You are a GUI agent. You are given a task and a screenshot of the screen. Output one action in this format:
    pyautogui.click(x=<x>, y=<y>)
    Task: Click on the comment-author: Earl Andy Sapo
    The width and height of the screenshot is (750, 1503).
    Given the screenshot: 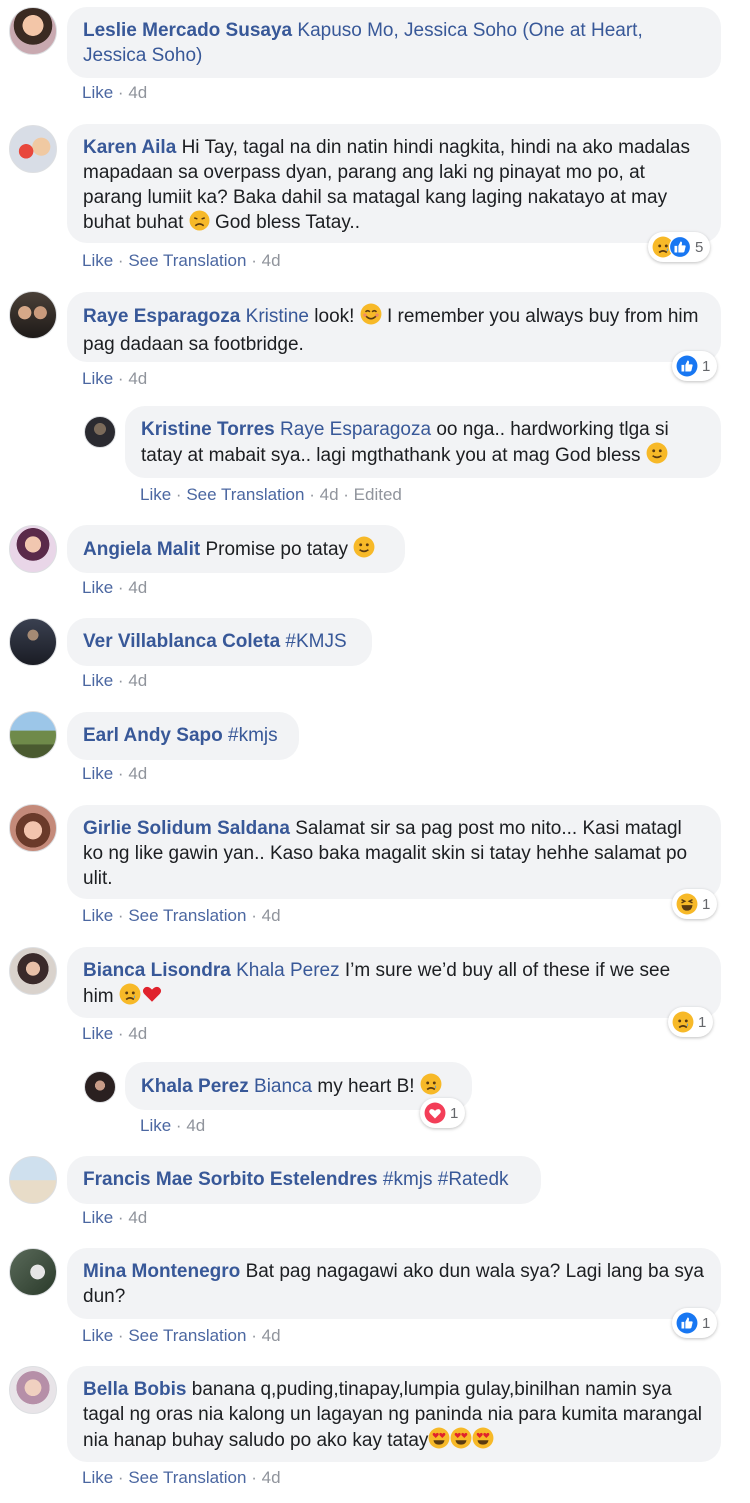 What is the action you would take?
    pyautogui.click(x=153, y=735)
    